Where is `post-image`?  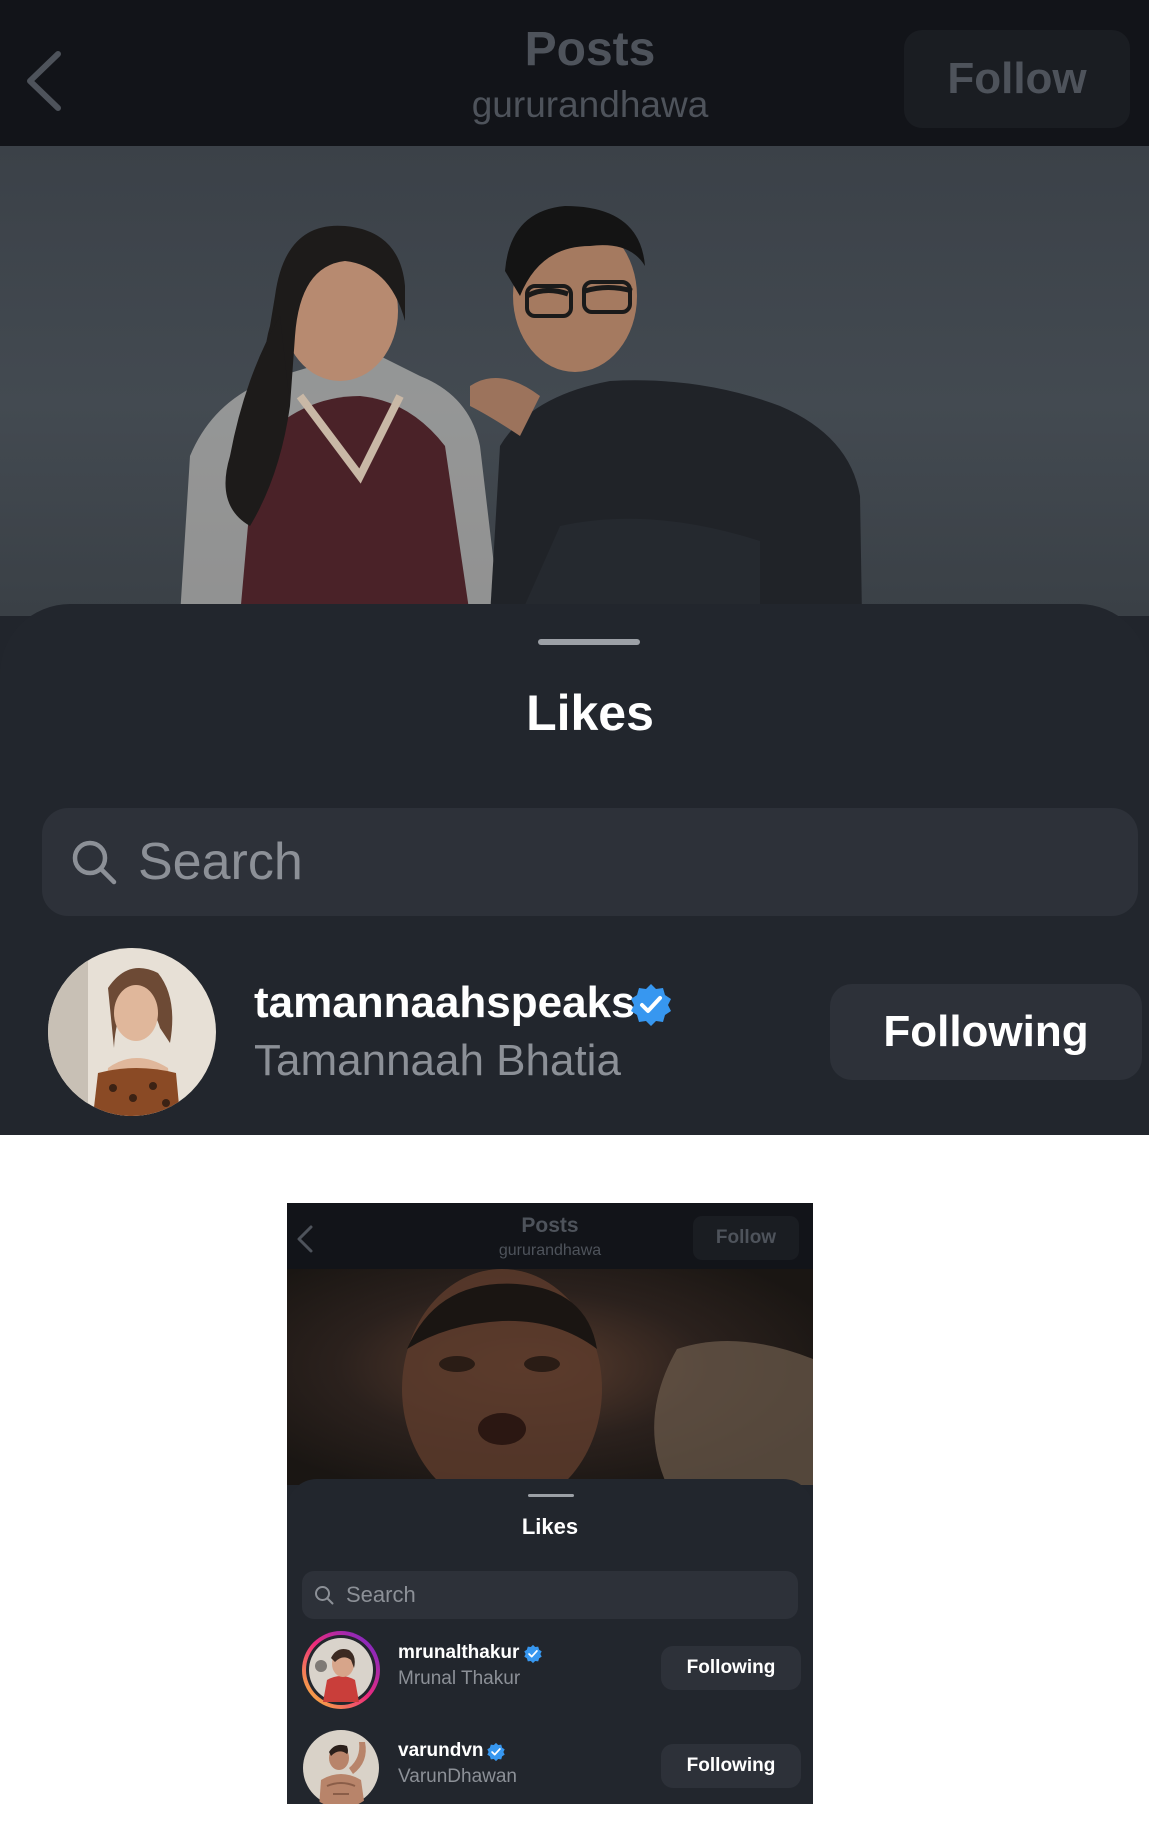 post-image is located at coordinates (550, 1377).